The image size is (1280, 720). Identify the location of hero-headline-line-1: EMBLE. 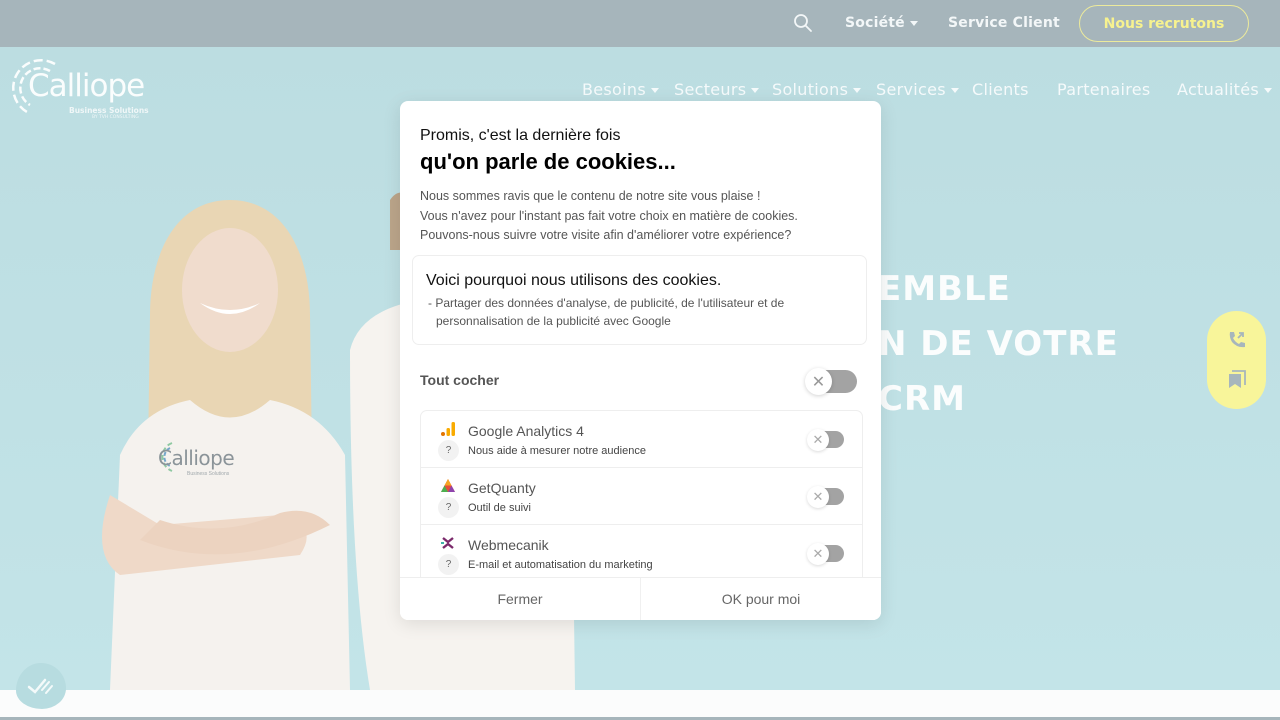
(944, 289).